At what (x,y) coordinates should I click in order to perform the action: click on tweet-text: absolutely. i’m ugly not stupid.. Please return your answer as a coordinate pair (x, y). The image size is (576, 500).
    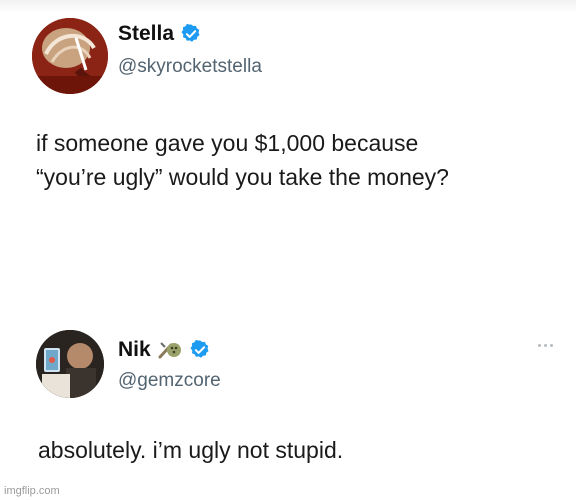
    Looking at the image, I should click on (191, 450).